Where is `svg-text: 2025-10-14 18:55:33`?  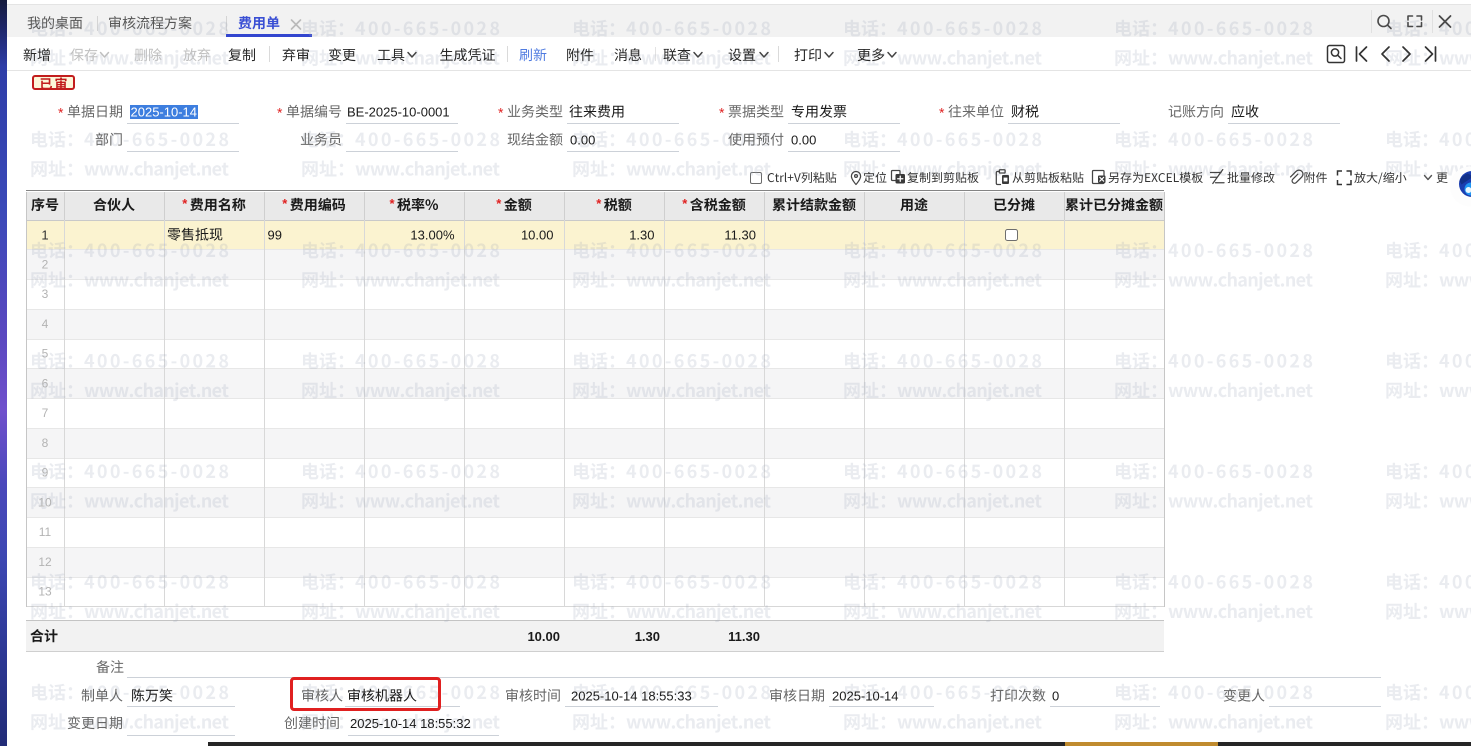
svg-text: 2025-10-14 18:55:33 is located at coordinates (631, 696).